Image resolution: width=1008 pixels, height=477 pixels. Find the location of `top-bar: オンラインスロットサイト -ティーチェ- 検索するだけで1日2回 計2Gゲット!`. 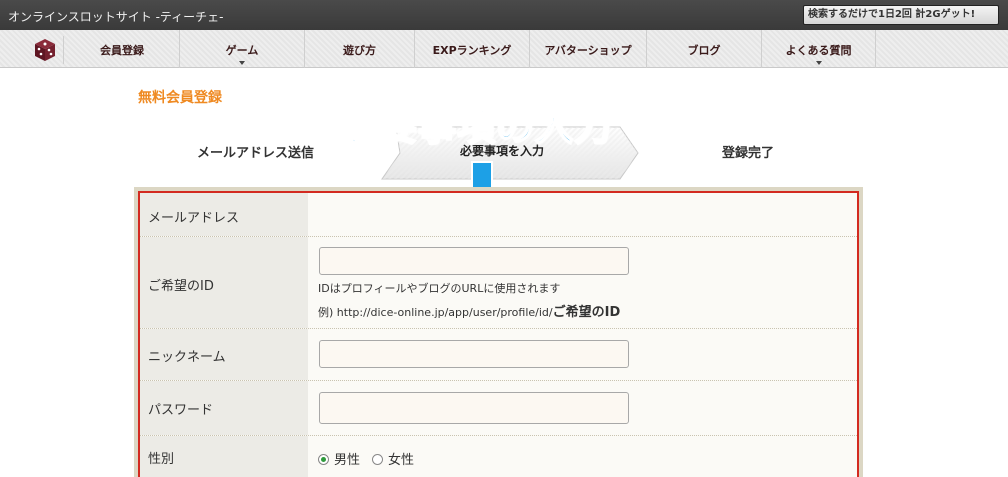

top-bar: オンラインスロットサイト -ティーチェ- 検索するだけで1日2回 計2Gゲット! is located at coordinates (504, 15).